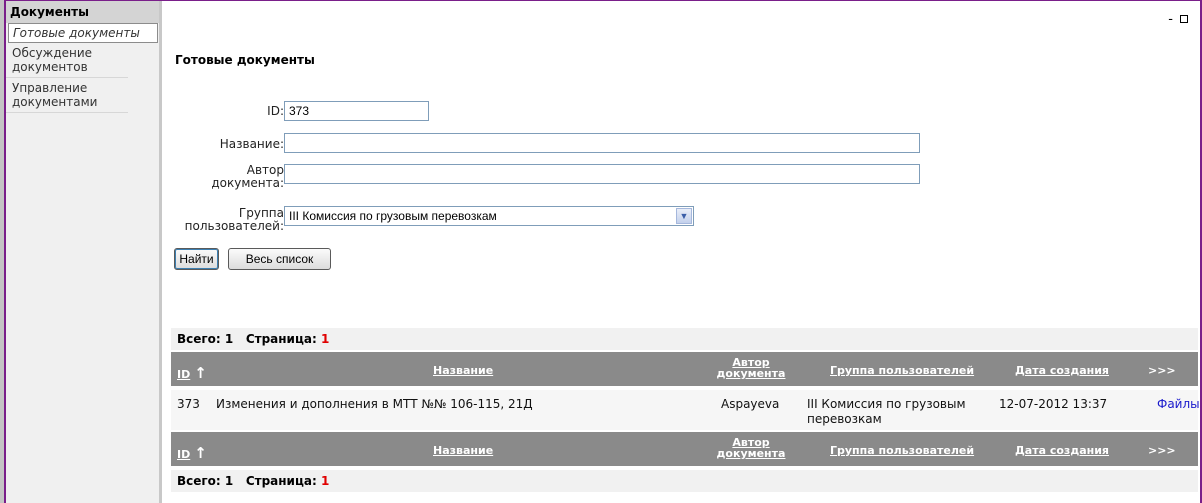  Describe the element at coordinates (684, 216) in the screenshot. I see `chevron-down-icon: ▼` at that location.